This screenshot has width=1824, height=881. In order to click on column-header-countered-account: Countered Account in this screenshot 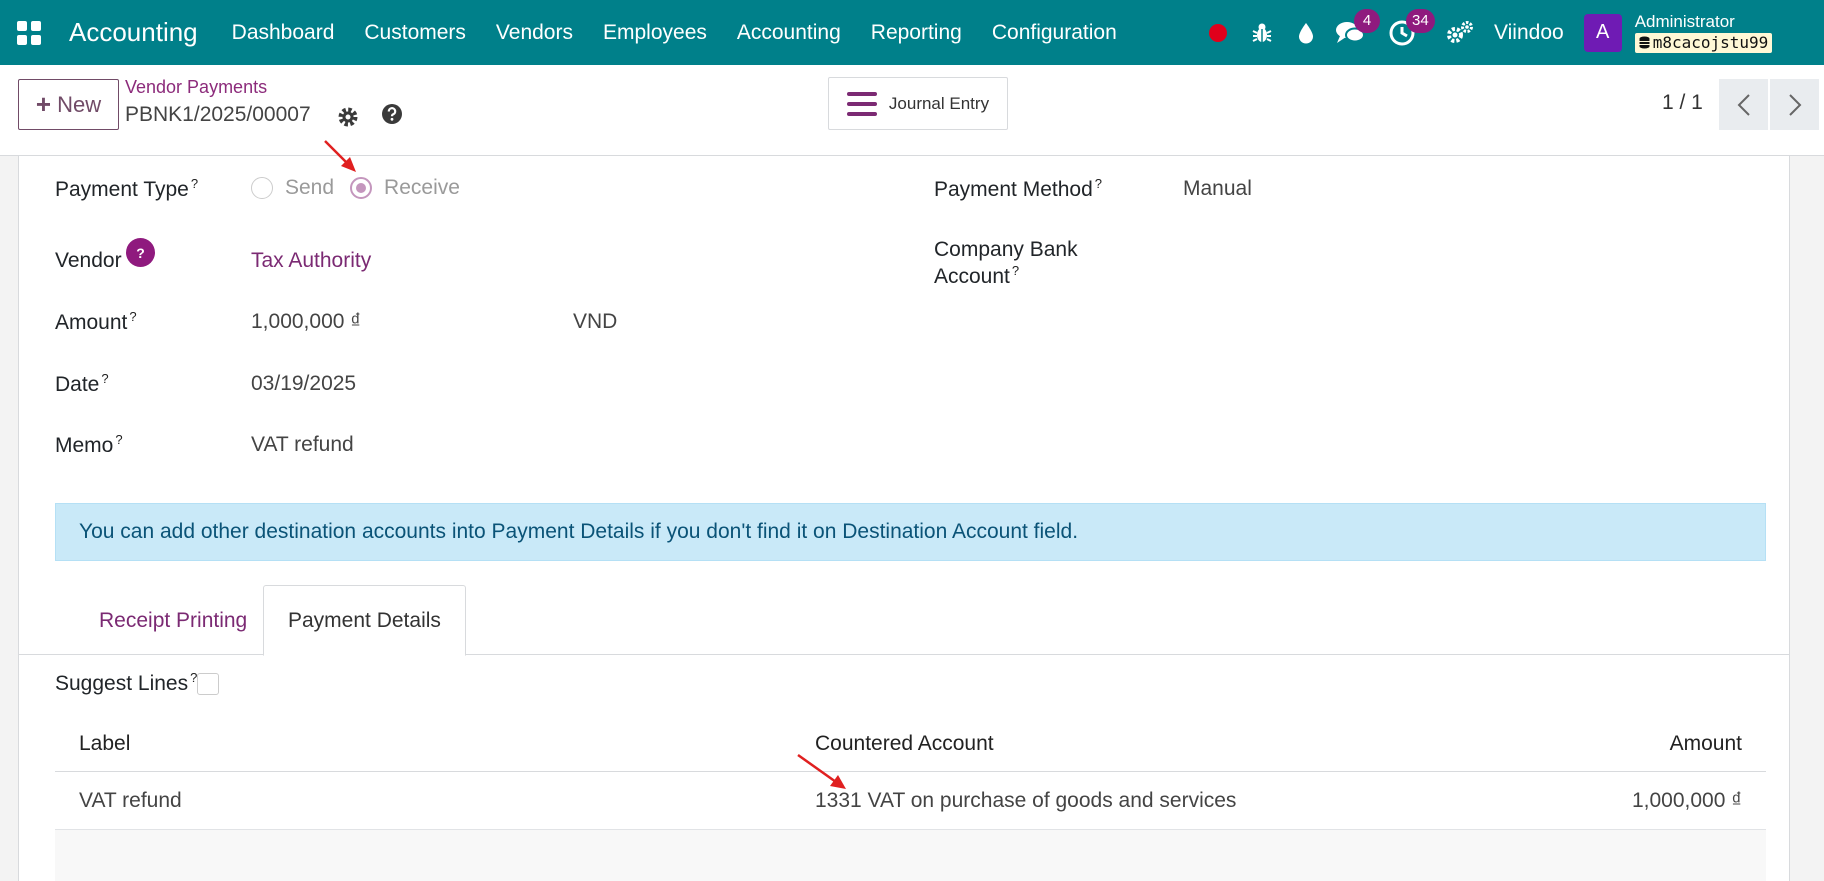, I will do `click(1090, 744)`.